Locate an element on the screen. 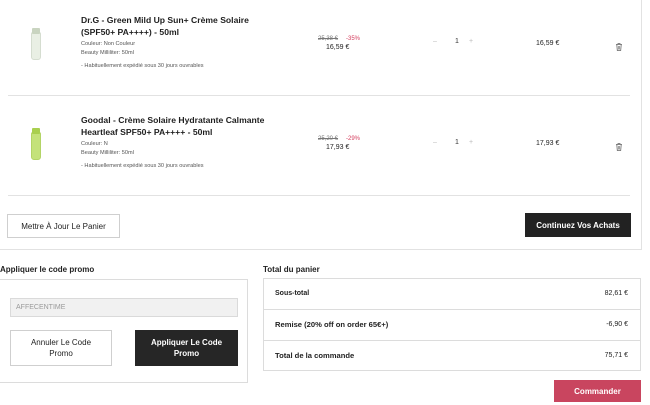 This screenshot has width=650, height=405. subtotal-row: Sous-total 82,61 € is located at coordinates (452, 294).